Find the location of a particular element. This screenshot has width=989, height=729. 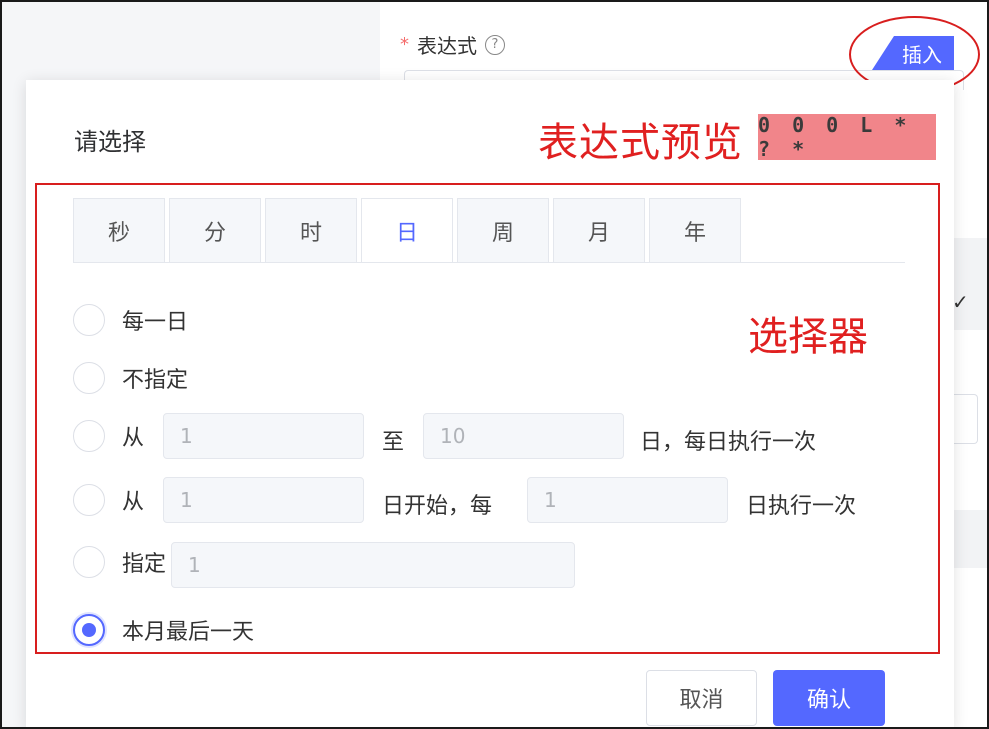

radio-every-day is located at coordinates (89, 320).